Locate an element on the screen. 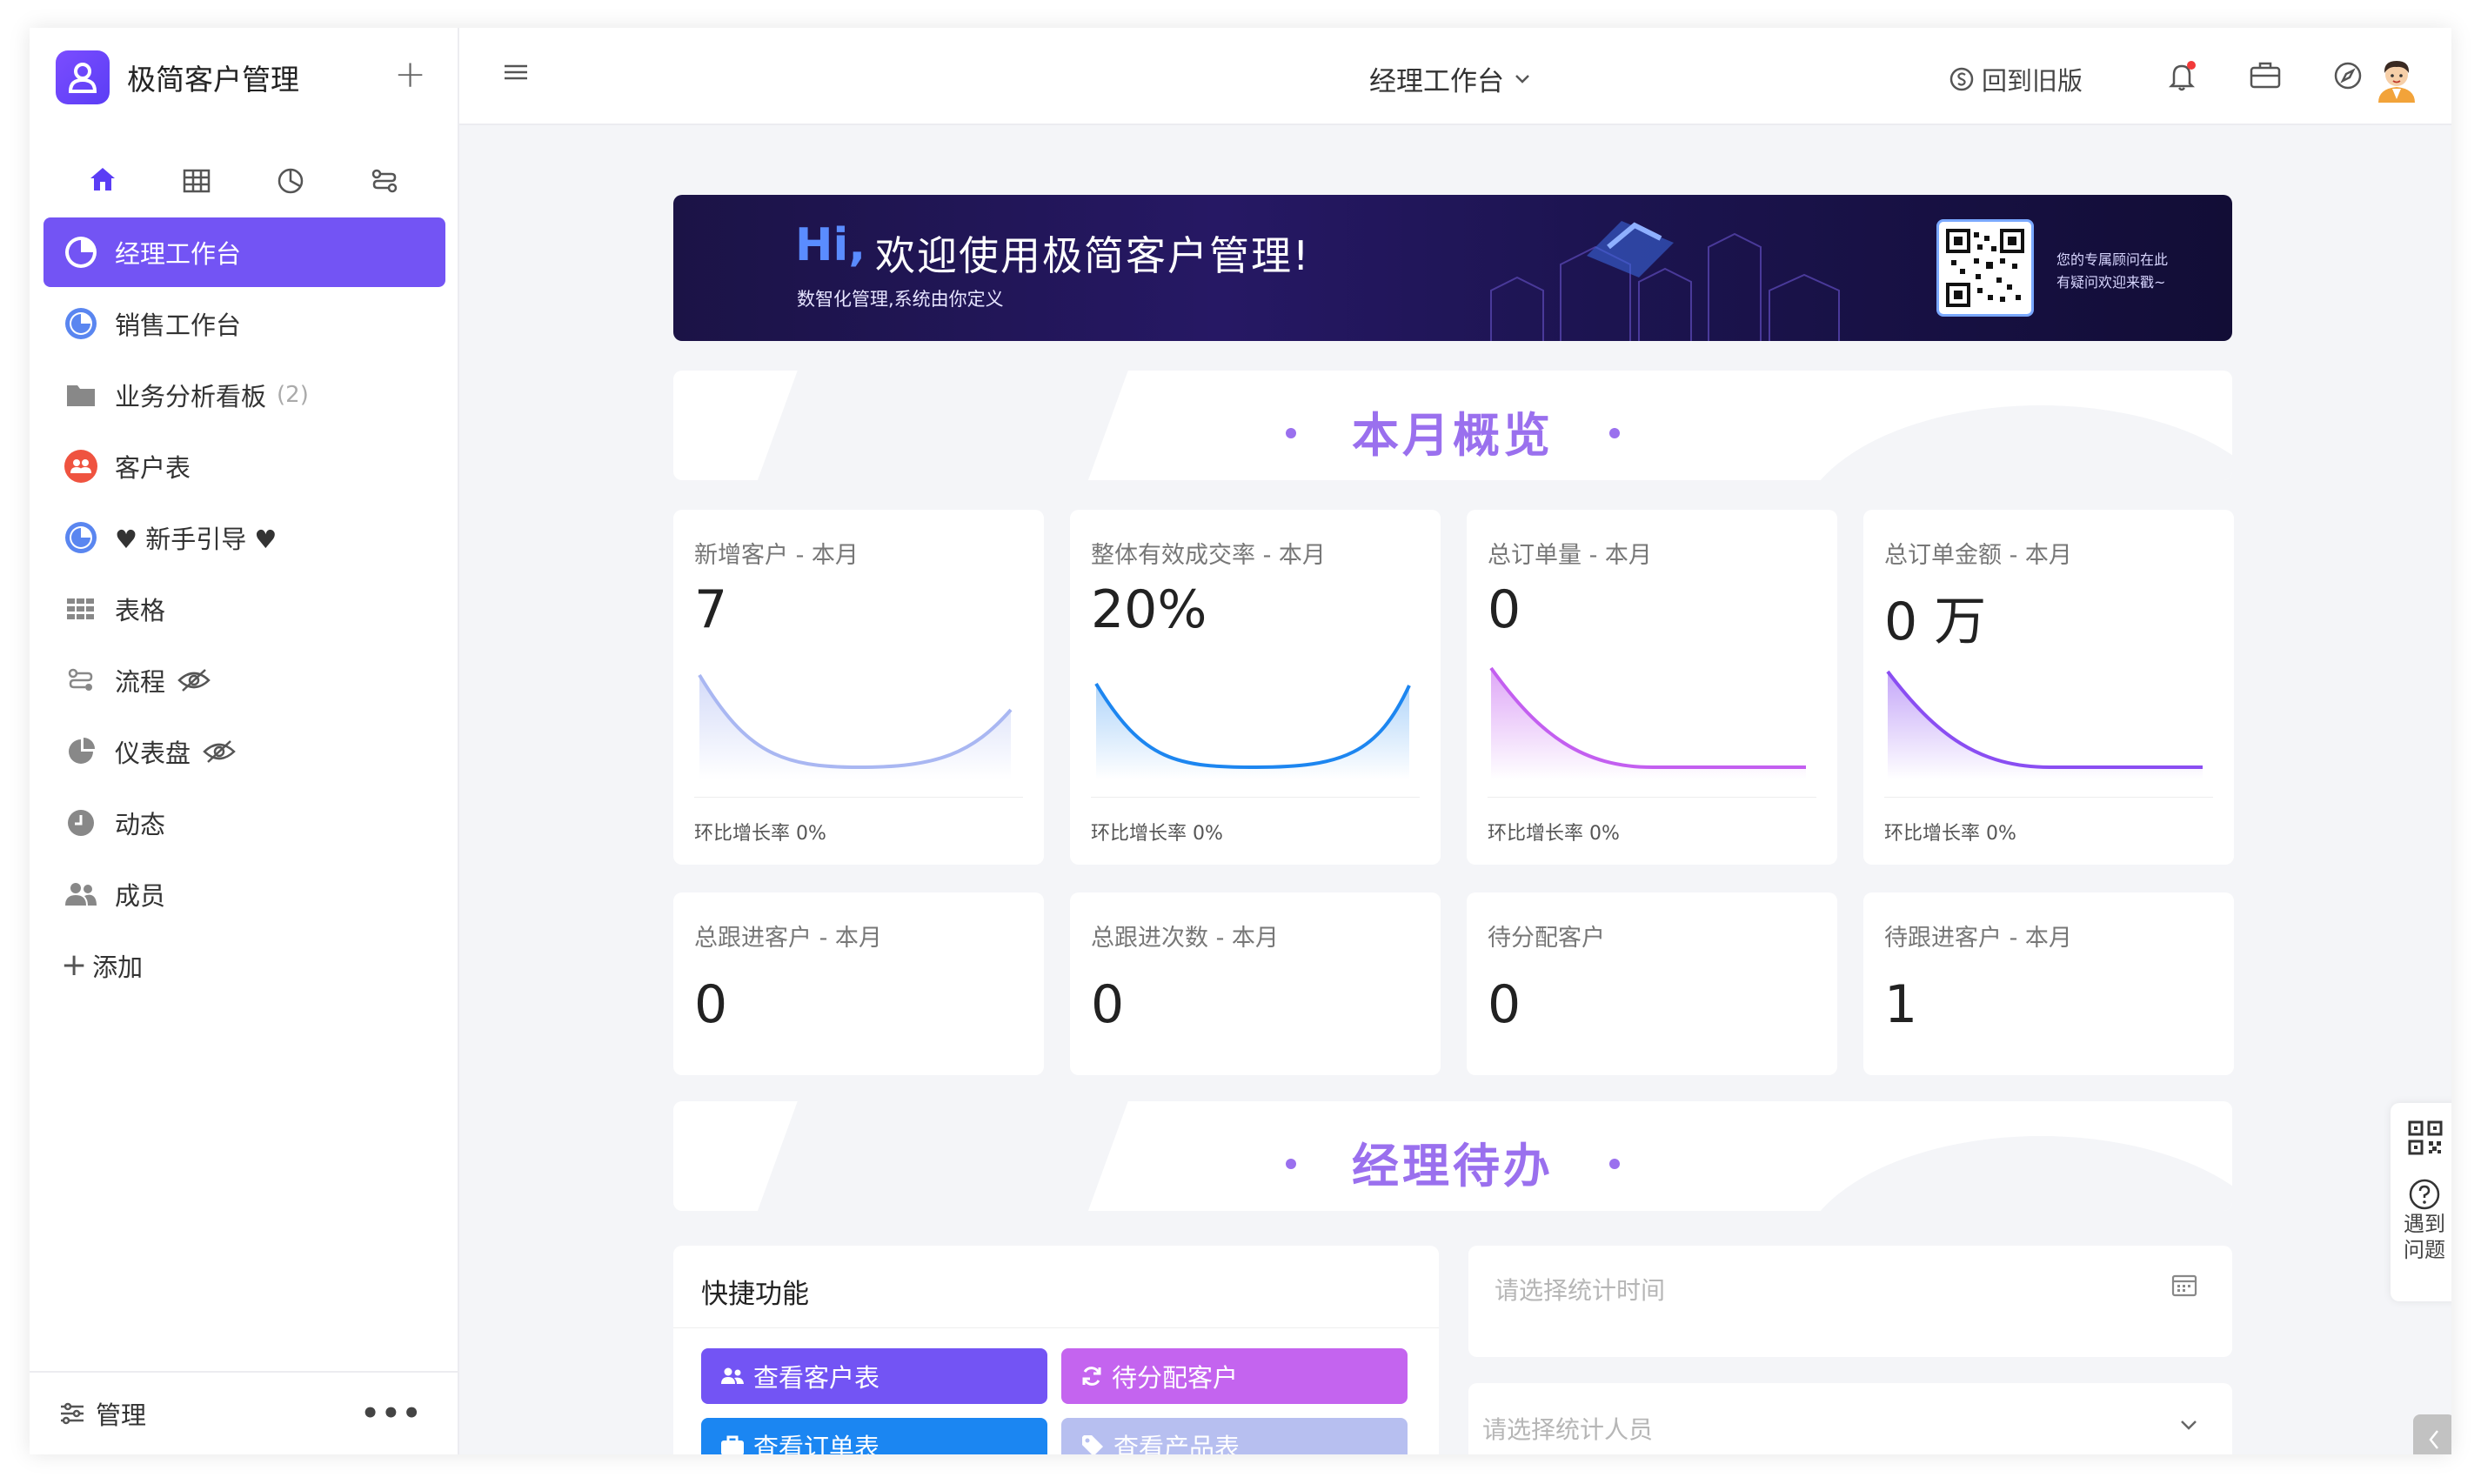 This screenshot has width=2481, height=1484. help-label: 遇到问题 is located at coordinates (2421, 1237).